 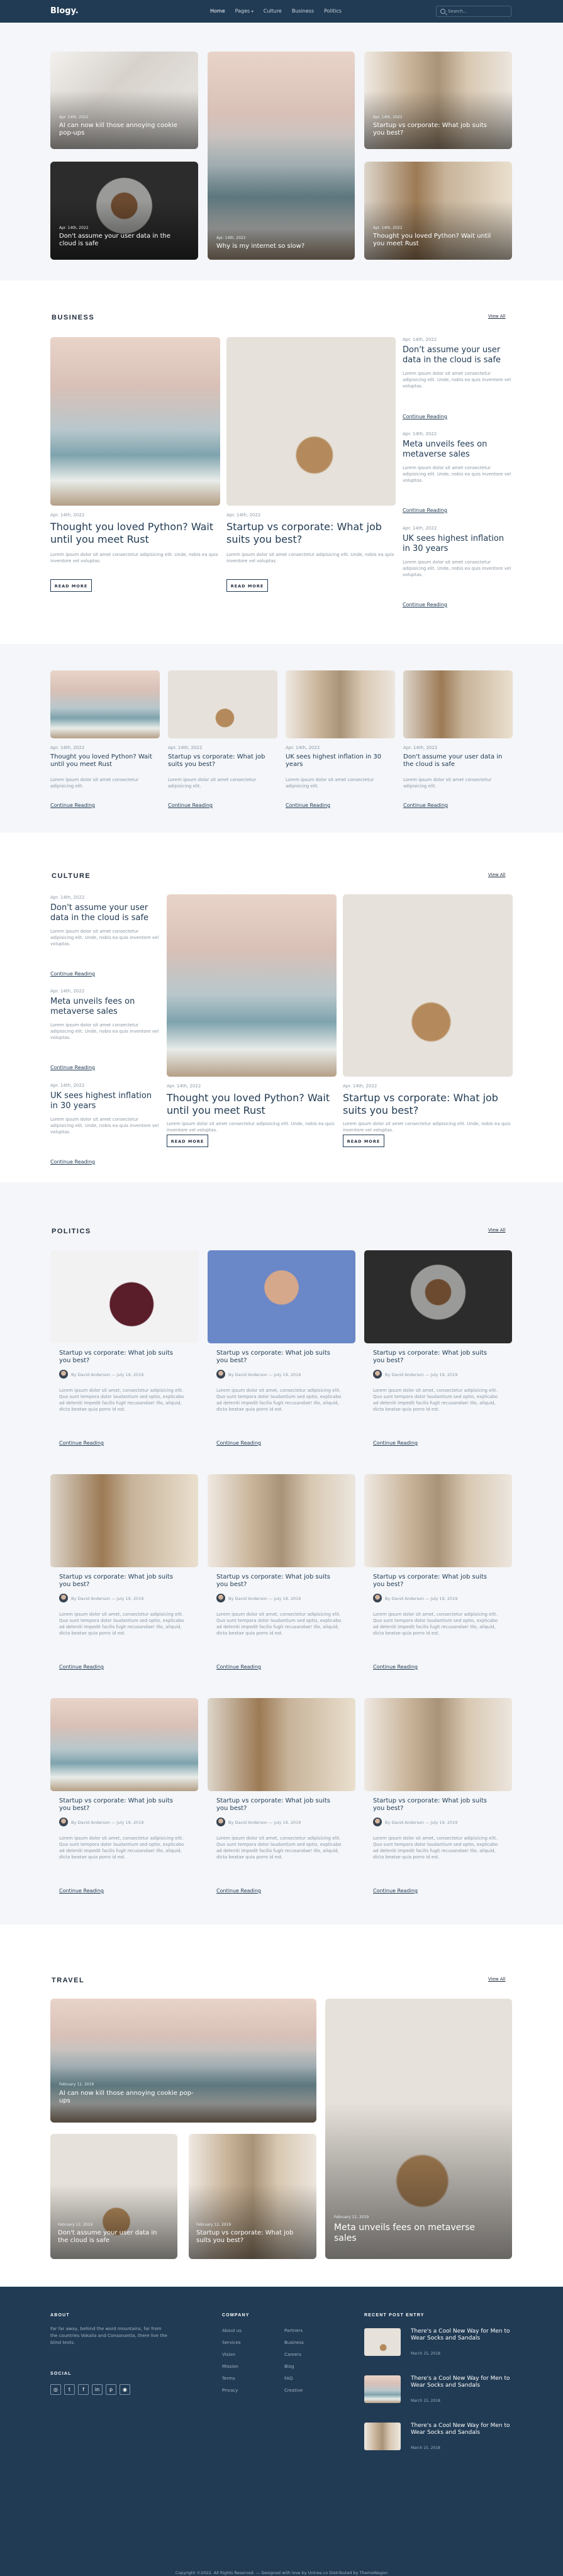 I want to click on footer-link: Partners, so click(x=293, y=2330).